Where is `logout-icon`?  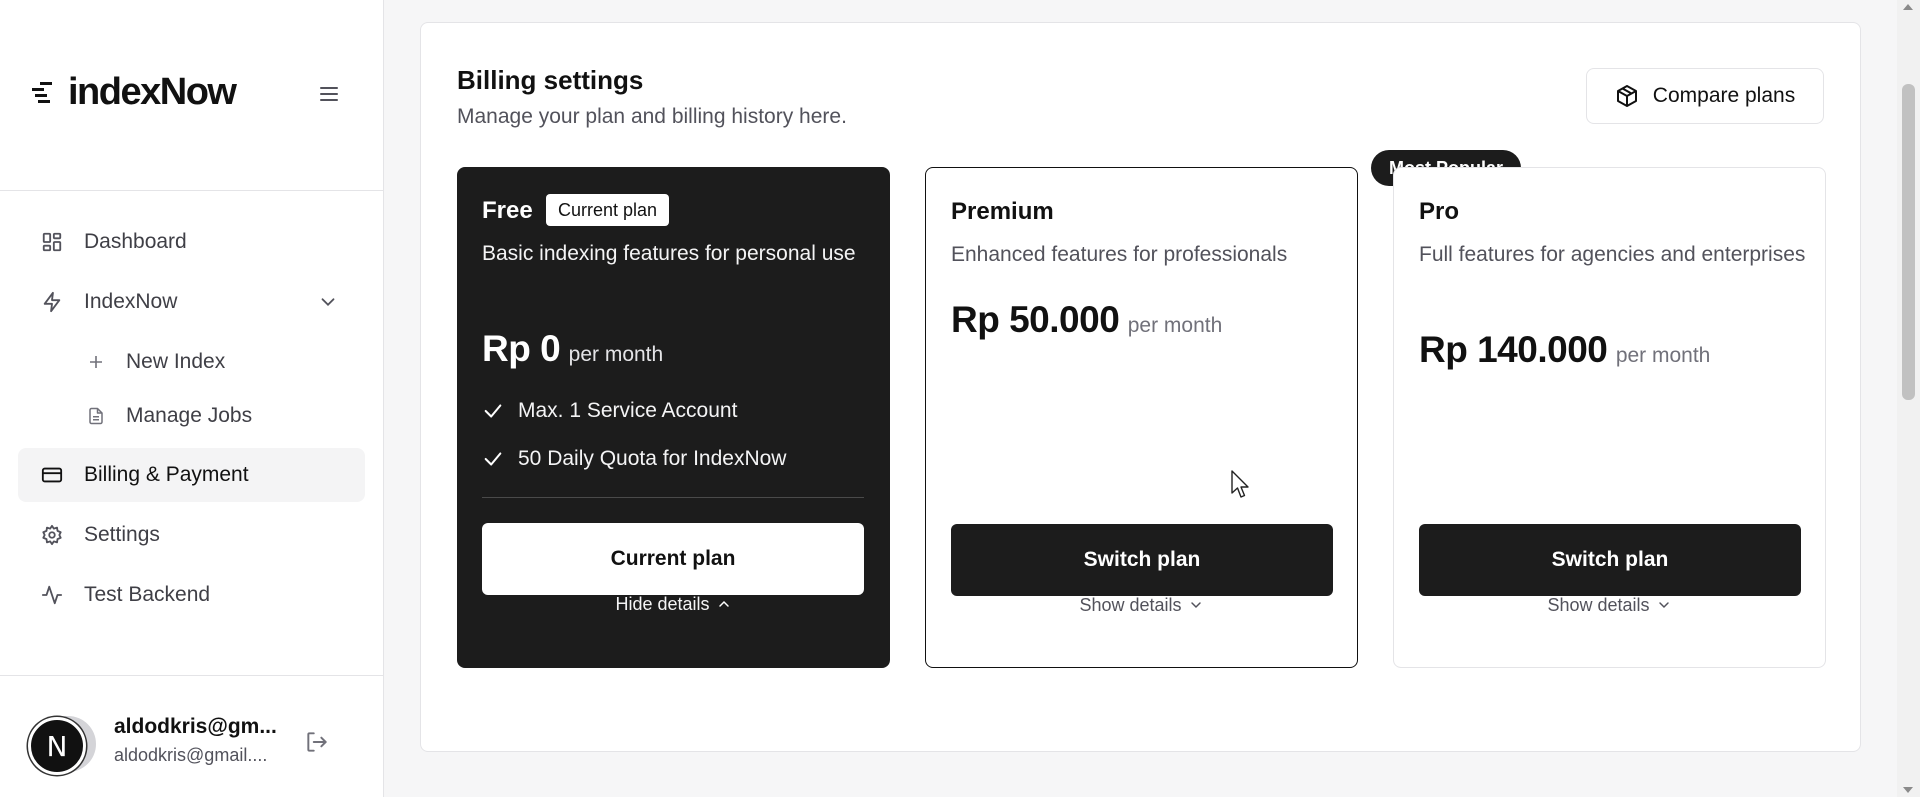 logout-icon is located at coordinates (317, 742).